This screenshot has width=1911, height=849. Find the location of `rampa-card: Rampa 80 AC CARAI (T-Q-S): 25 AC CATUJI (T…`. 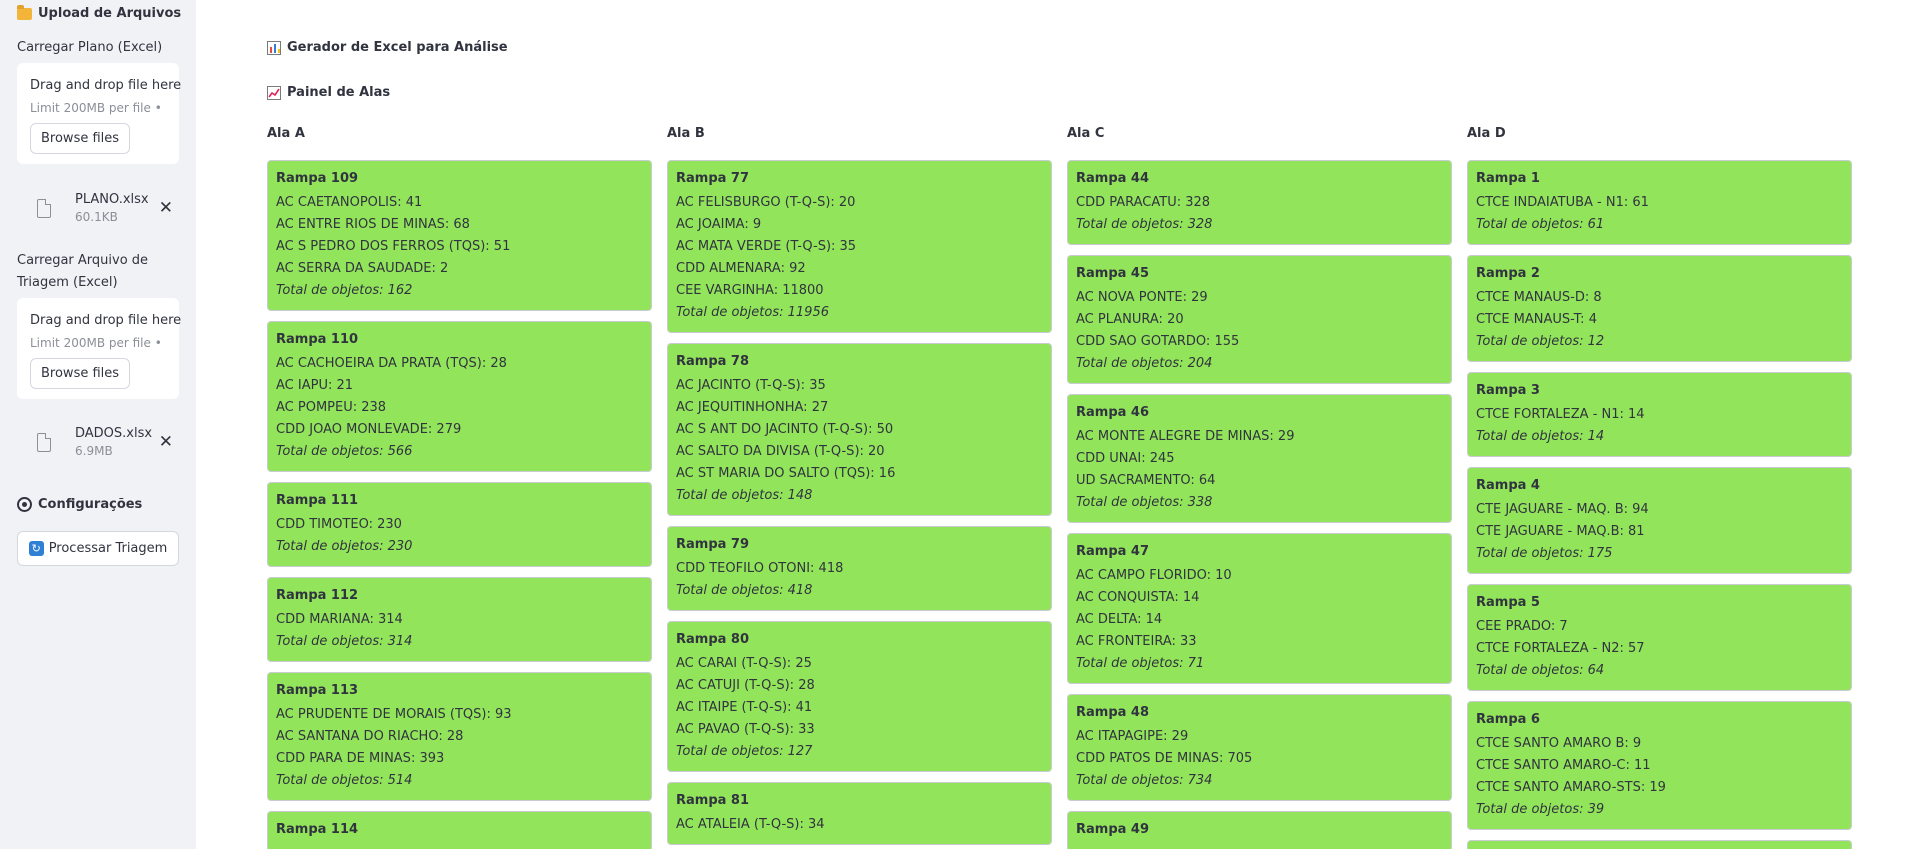

rampa-card: Rampa 80 AC CARAI (T-Q-S): 25 AC CATUJI (T… is located at coordinates (859, 696).